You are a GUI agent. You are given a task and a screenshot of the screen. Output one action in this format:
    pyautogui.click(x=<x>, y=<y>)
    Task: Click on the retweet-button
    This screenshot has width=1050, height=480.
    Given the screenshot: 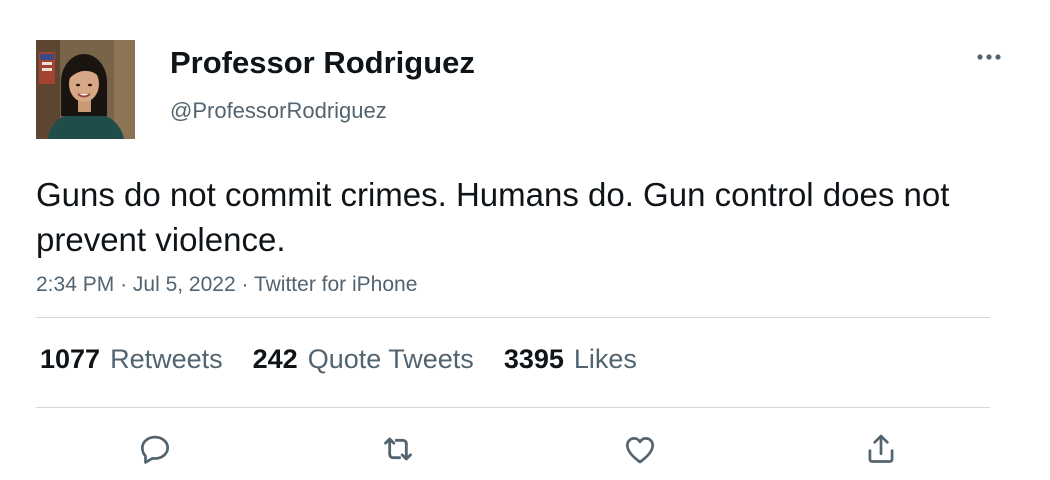 What is the action you would take?
    pyautogui.click(x=398, y=451)
    